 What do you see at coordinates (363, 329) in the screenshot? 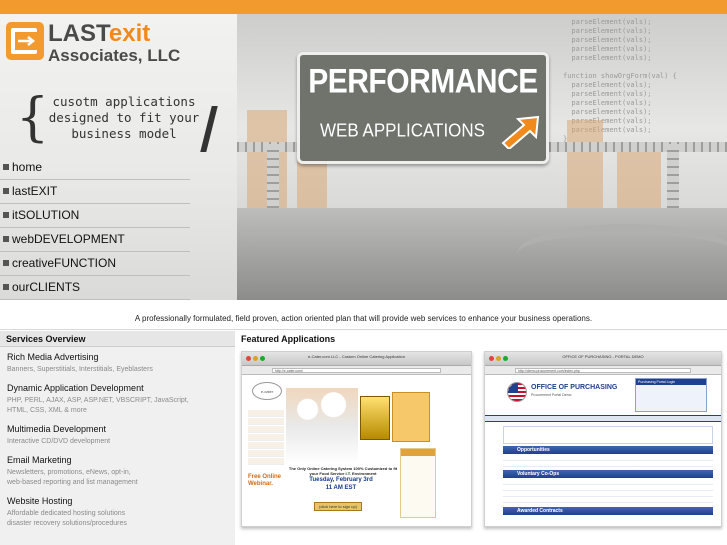
I see `divider` at bounding box center [363, 329].